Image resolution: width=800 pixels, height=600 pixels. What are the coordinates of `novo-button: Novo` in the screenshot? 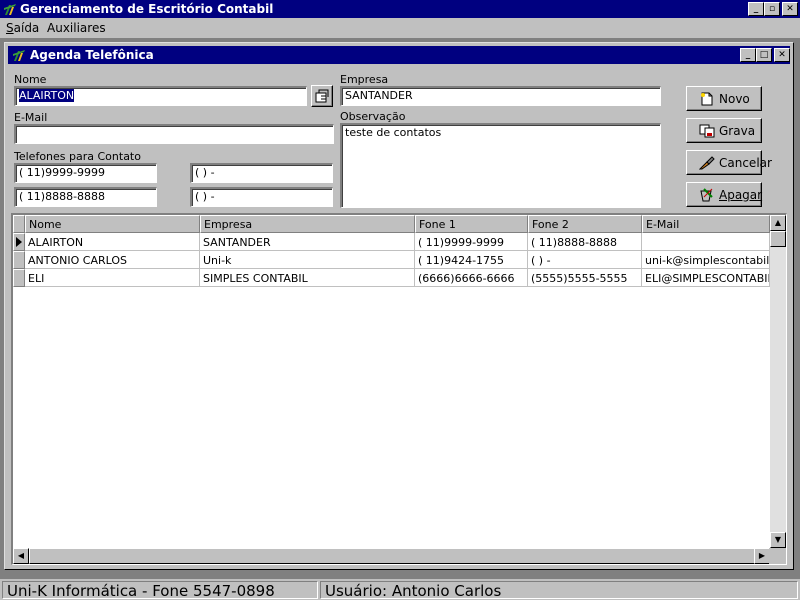 It's located at (724, 98).